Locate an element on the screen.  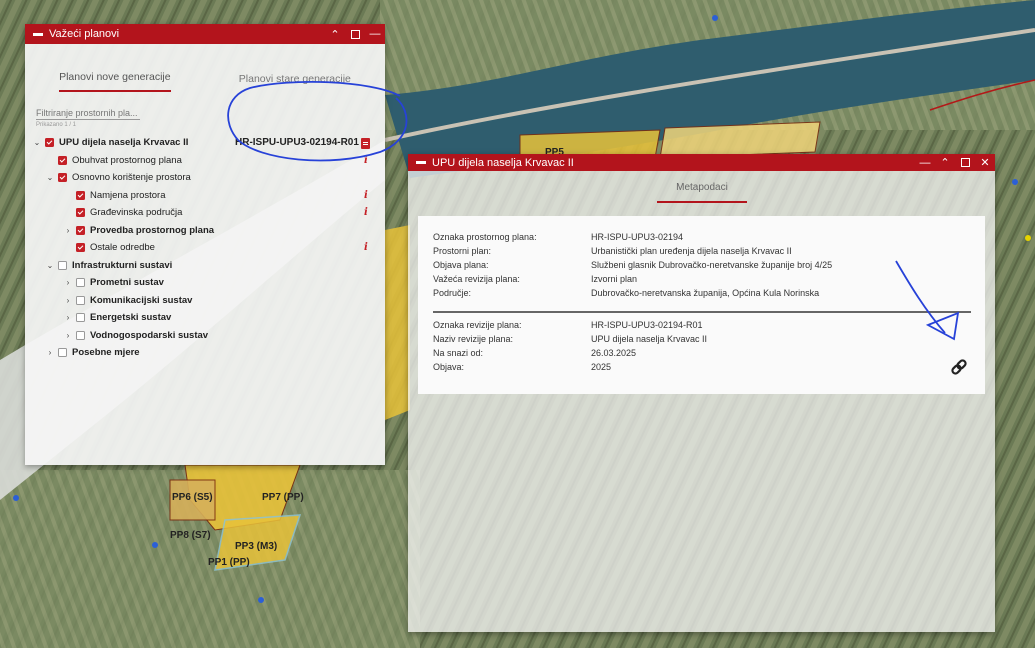
close-icon: ✕ is located at coordinates (985, 163).